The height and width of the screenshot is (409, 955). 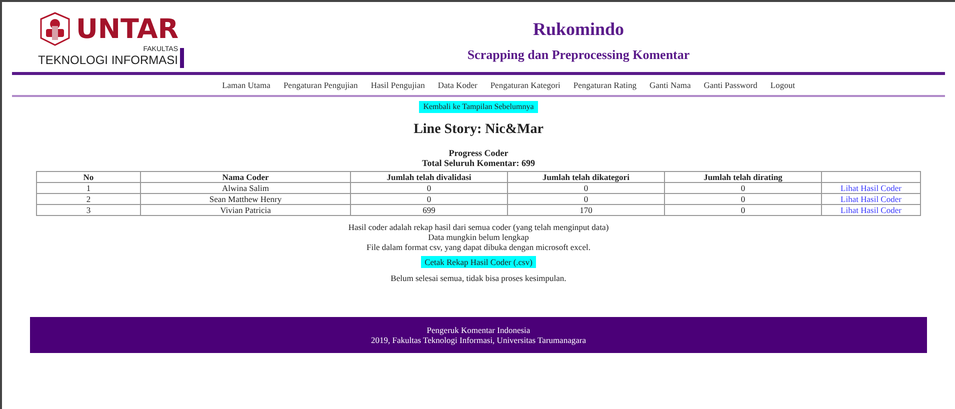 What do you see at coordinates (88, 177) in the screenshot?
I see `column-header: No` at bounding box center [88, 177].